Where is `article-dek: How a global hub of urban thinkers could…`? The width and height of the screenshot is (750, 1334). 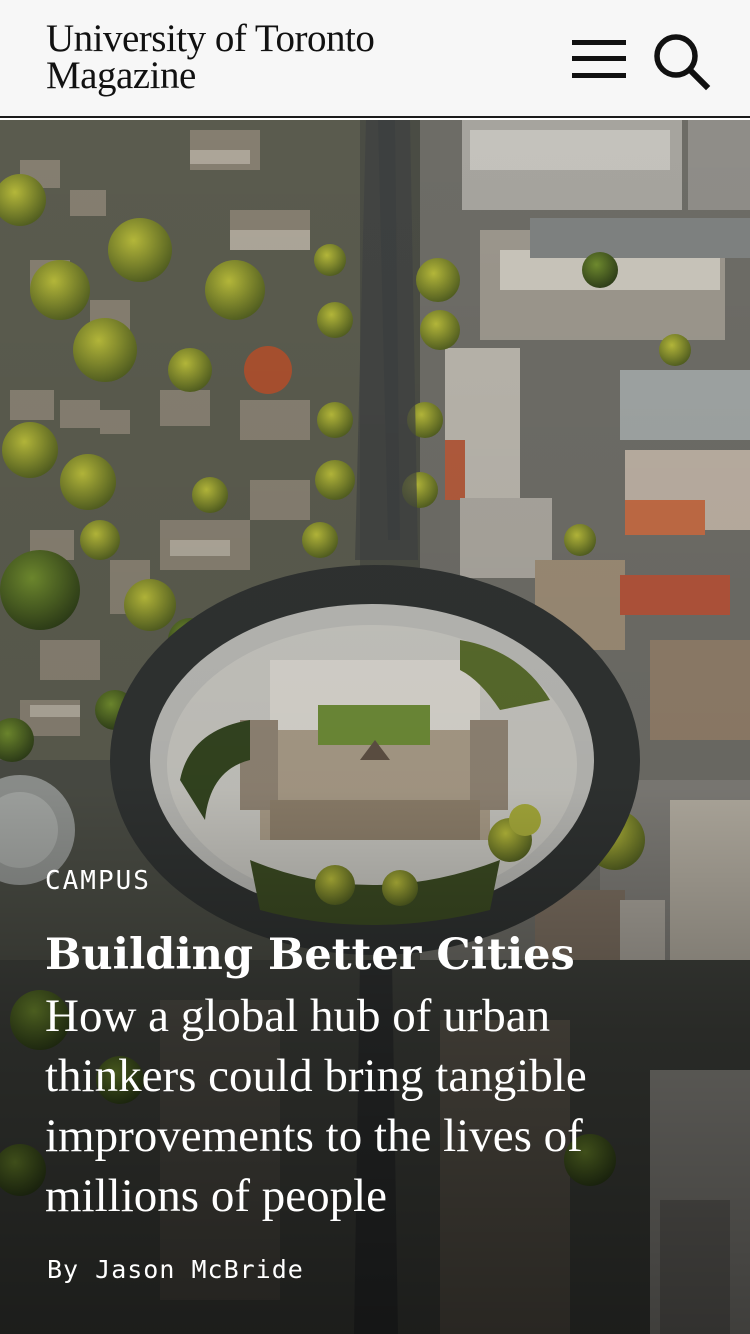
article-dek: How a global hub of urban thinkers could… is located at coordinates (316, 1106).